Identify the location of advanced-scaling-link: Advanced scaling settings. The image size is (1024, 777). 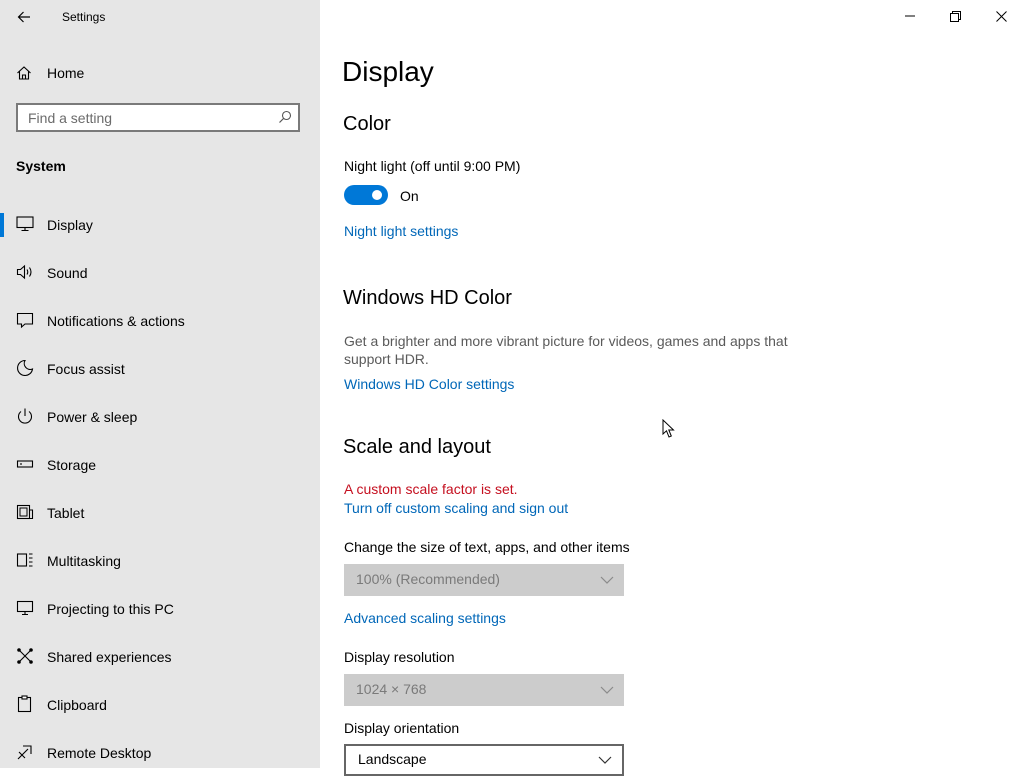
(425, 618).